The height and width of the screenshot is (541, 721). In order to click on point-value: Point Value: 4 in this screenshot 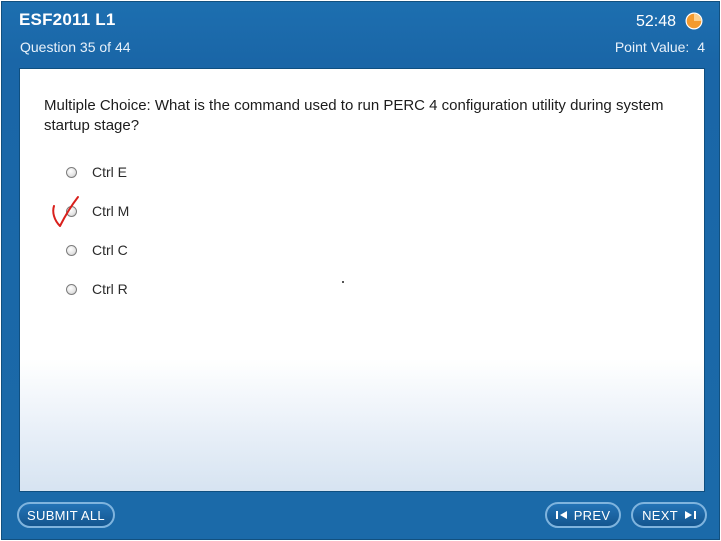, I will do `click(660, 47)`.